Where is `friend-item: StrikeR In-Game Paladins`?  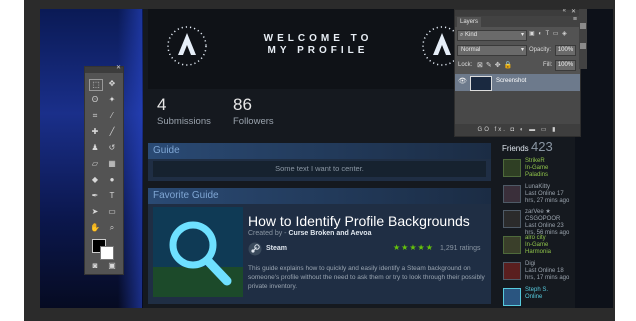
friend-item: StrikeR In-Game Paladins is located at coordinates (539, 169).